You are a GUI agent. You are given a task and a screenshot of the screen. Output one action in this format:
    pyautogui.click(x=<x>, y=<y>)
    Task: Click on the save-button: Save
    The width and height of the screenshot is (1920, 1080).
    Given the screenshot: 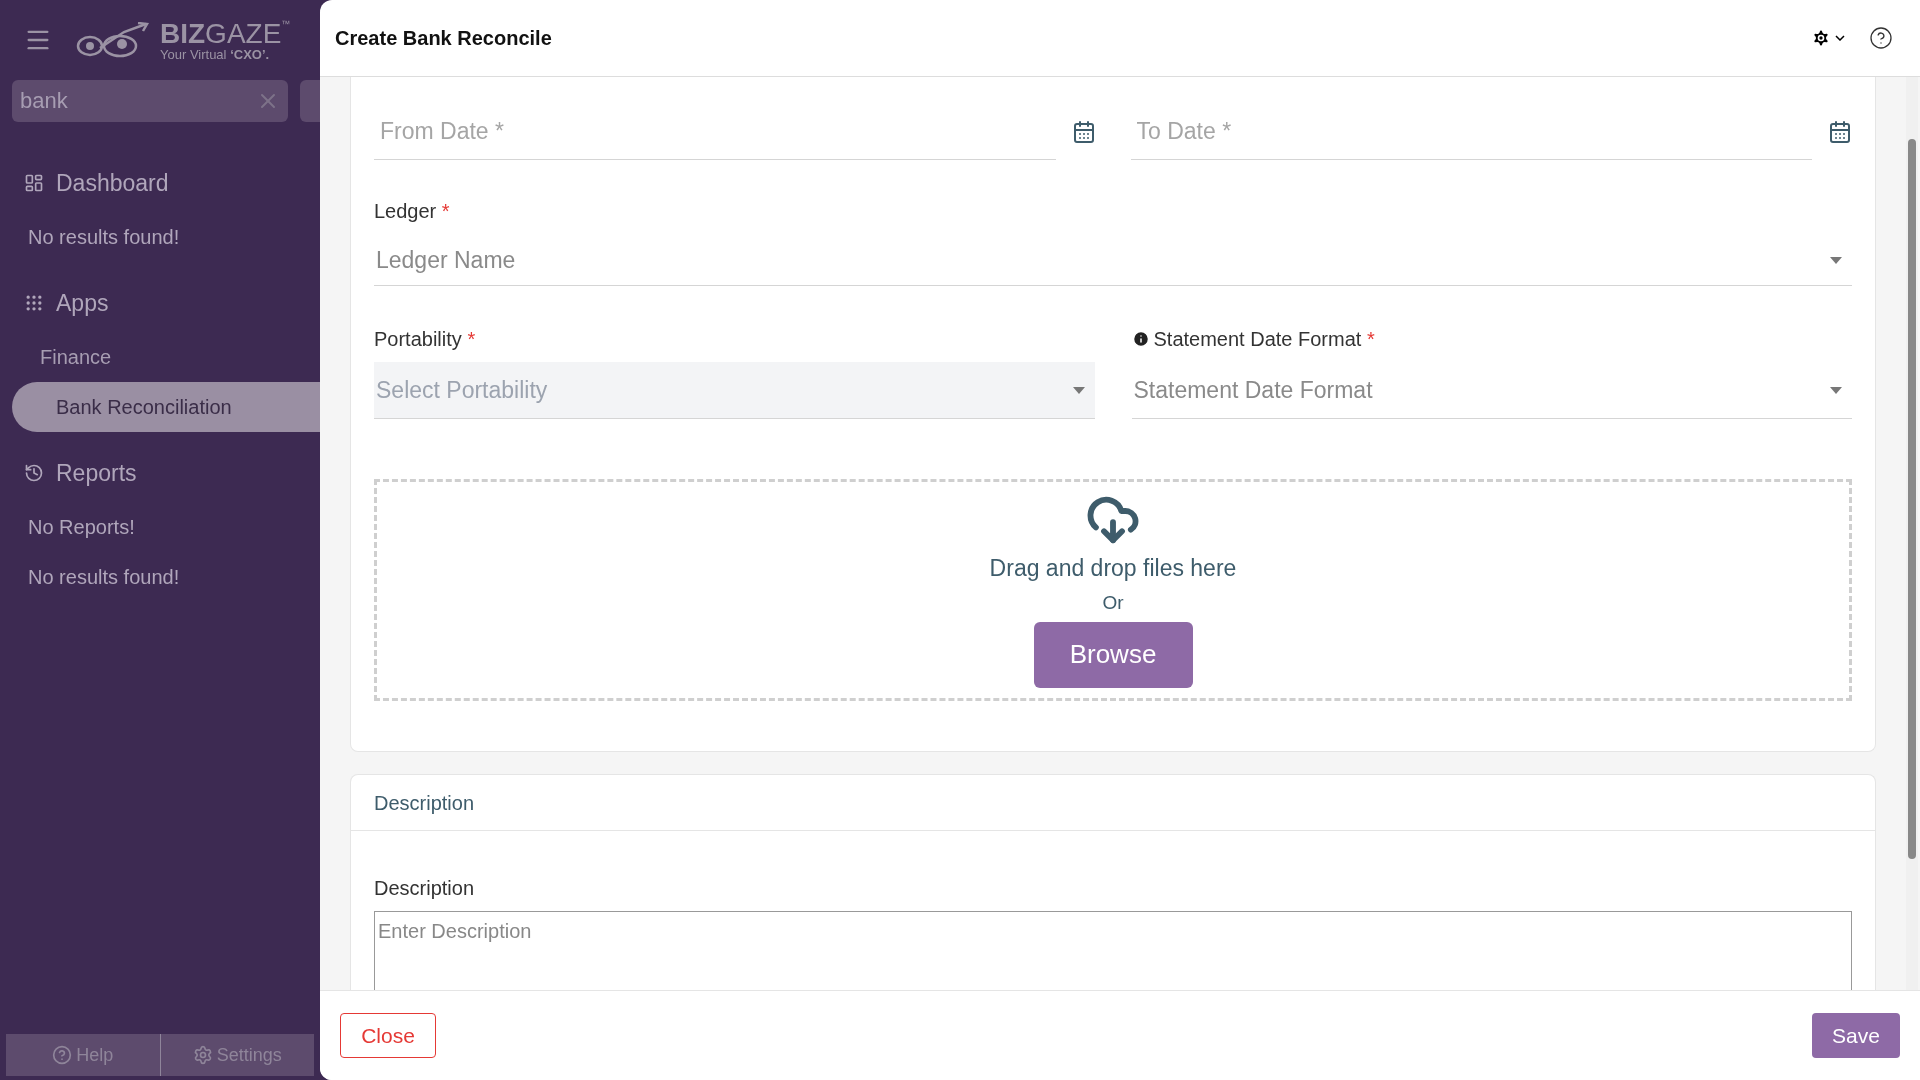 What is the action you would take?
    pyautogui.click(x=1856, y=1035)
    